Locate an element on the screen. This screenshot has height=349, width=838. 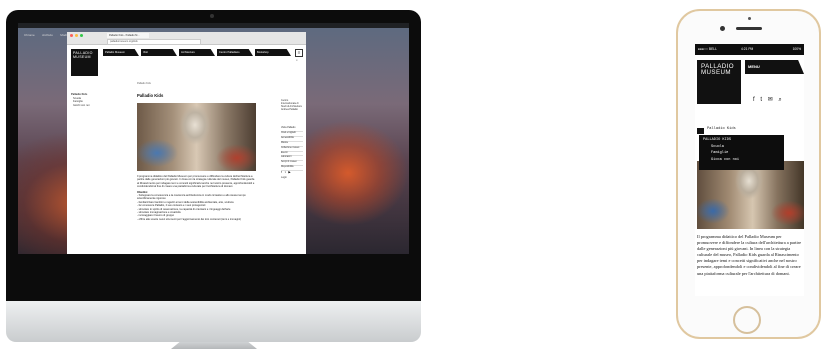
site-logo: PALLADIO MUSEUM is located at coordinates (84, 62).